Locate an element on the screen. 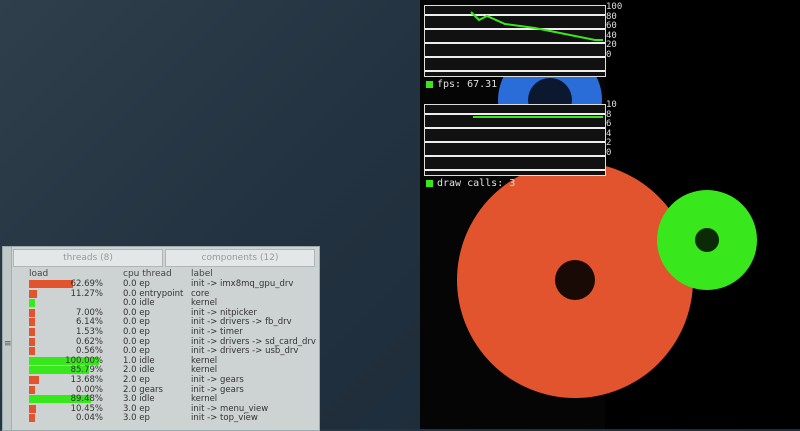 The width and height of the screenshot is (800, 431). load-value: 0.00% is located at coordinates (89, 389).